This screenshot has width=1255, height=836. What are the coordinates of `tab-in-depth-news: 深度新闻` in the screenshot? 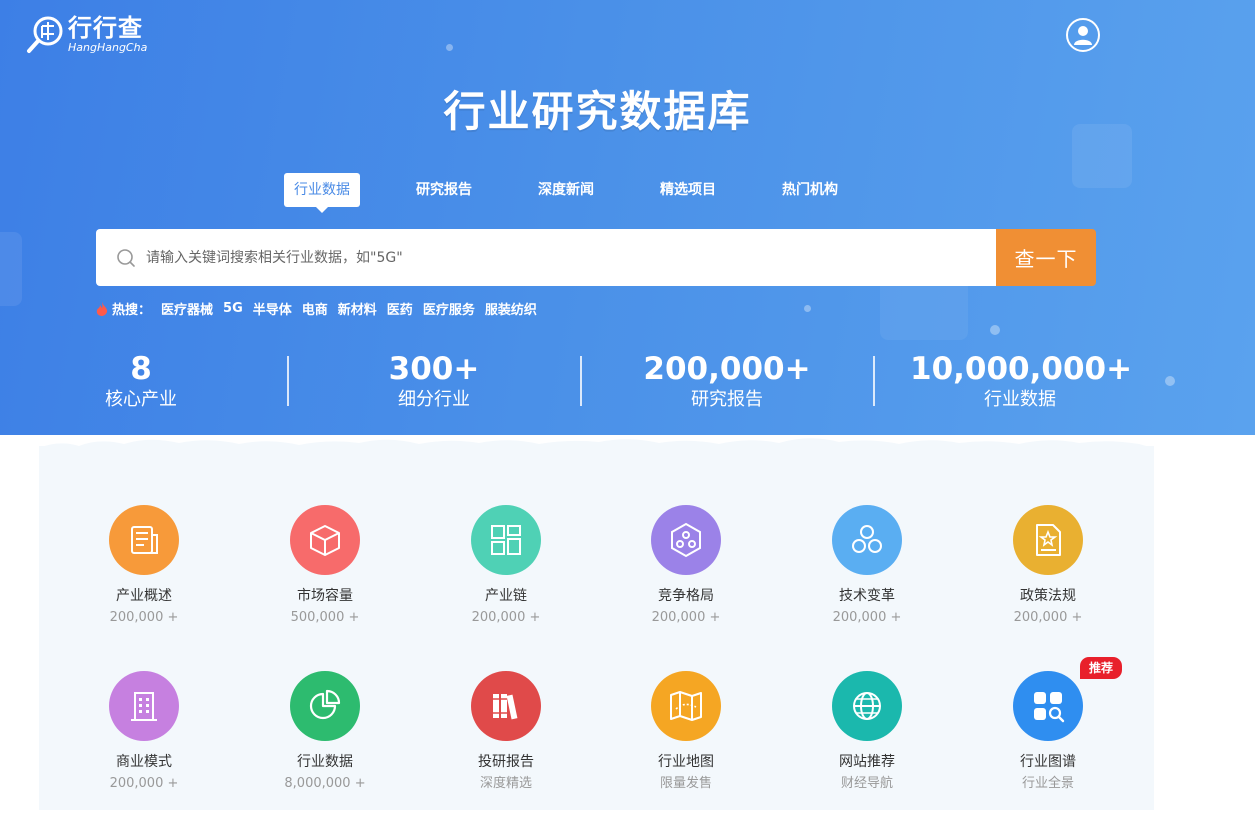 It's located at (566, 190).